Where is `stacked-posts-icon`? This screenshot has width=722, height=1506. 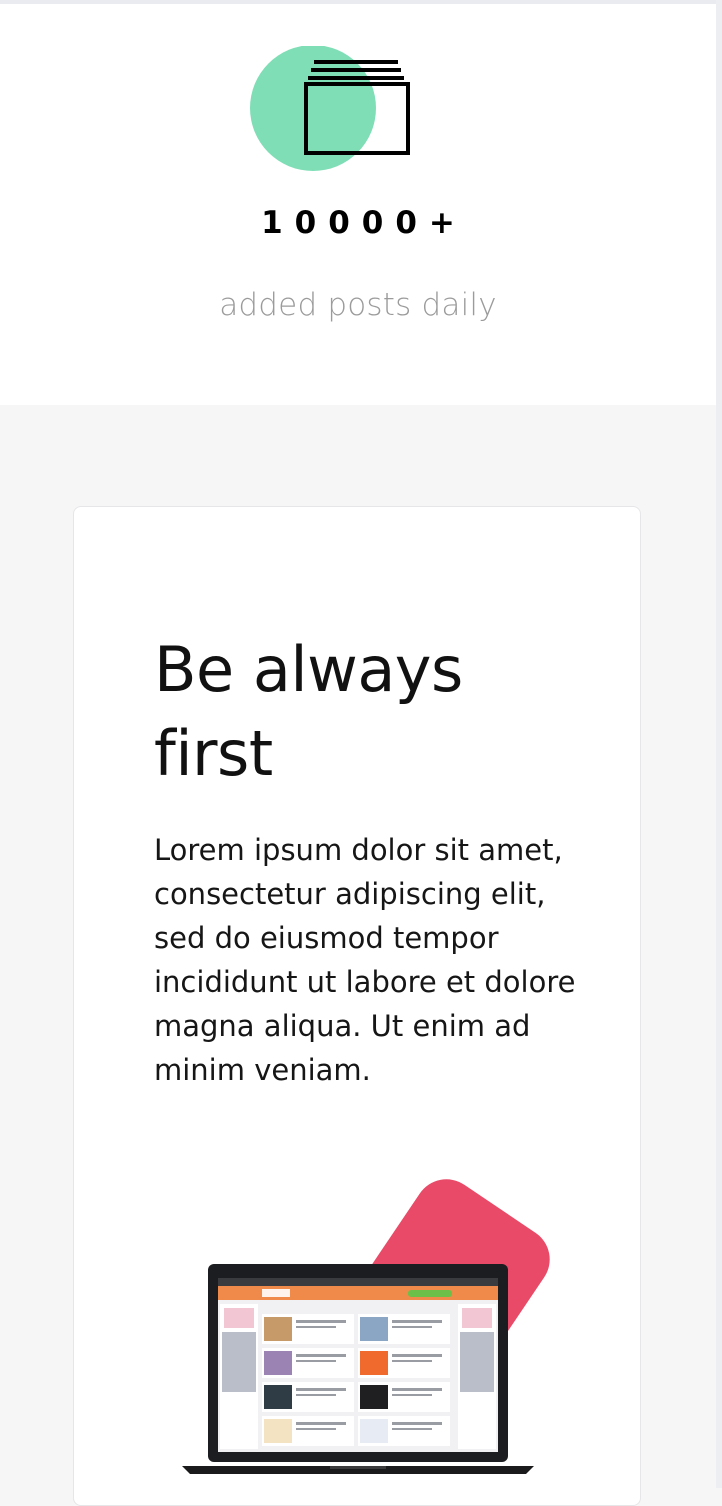 stacked-posts-icon is located at coordinates (330, 108).